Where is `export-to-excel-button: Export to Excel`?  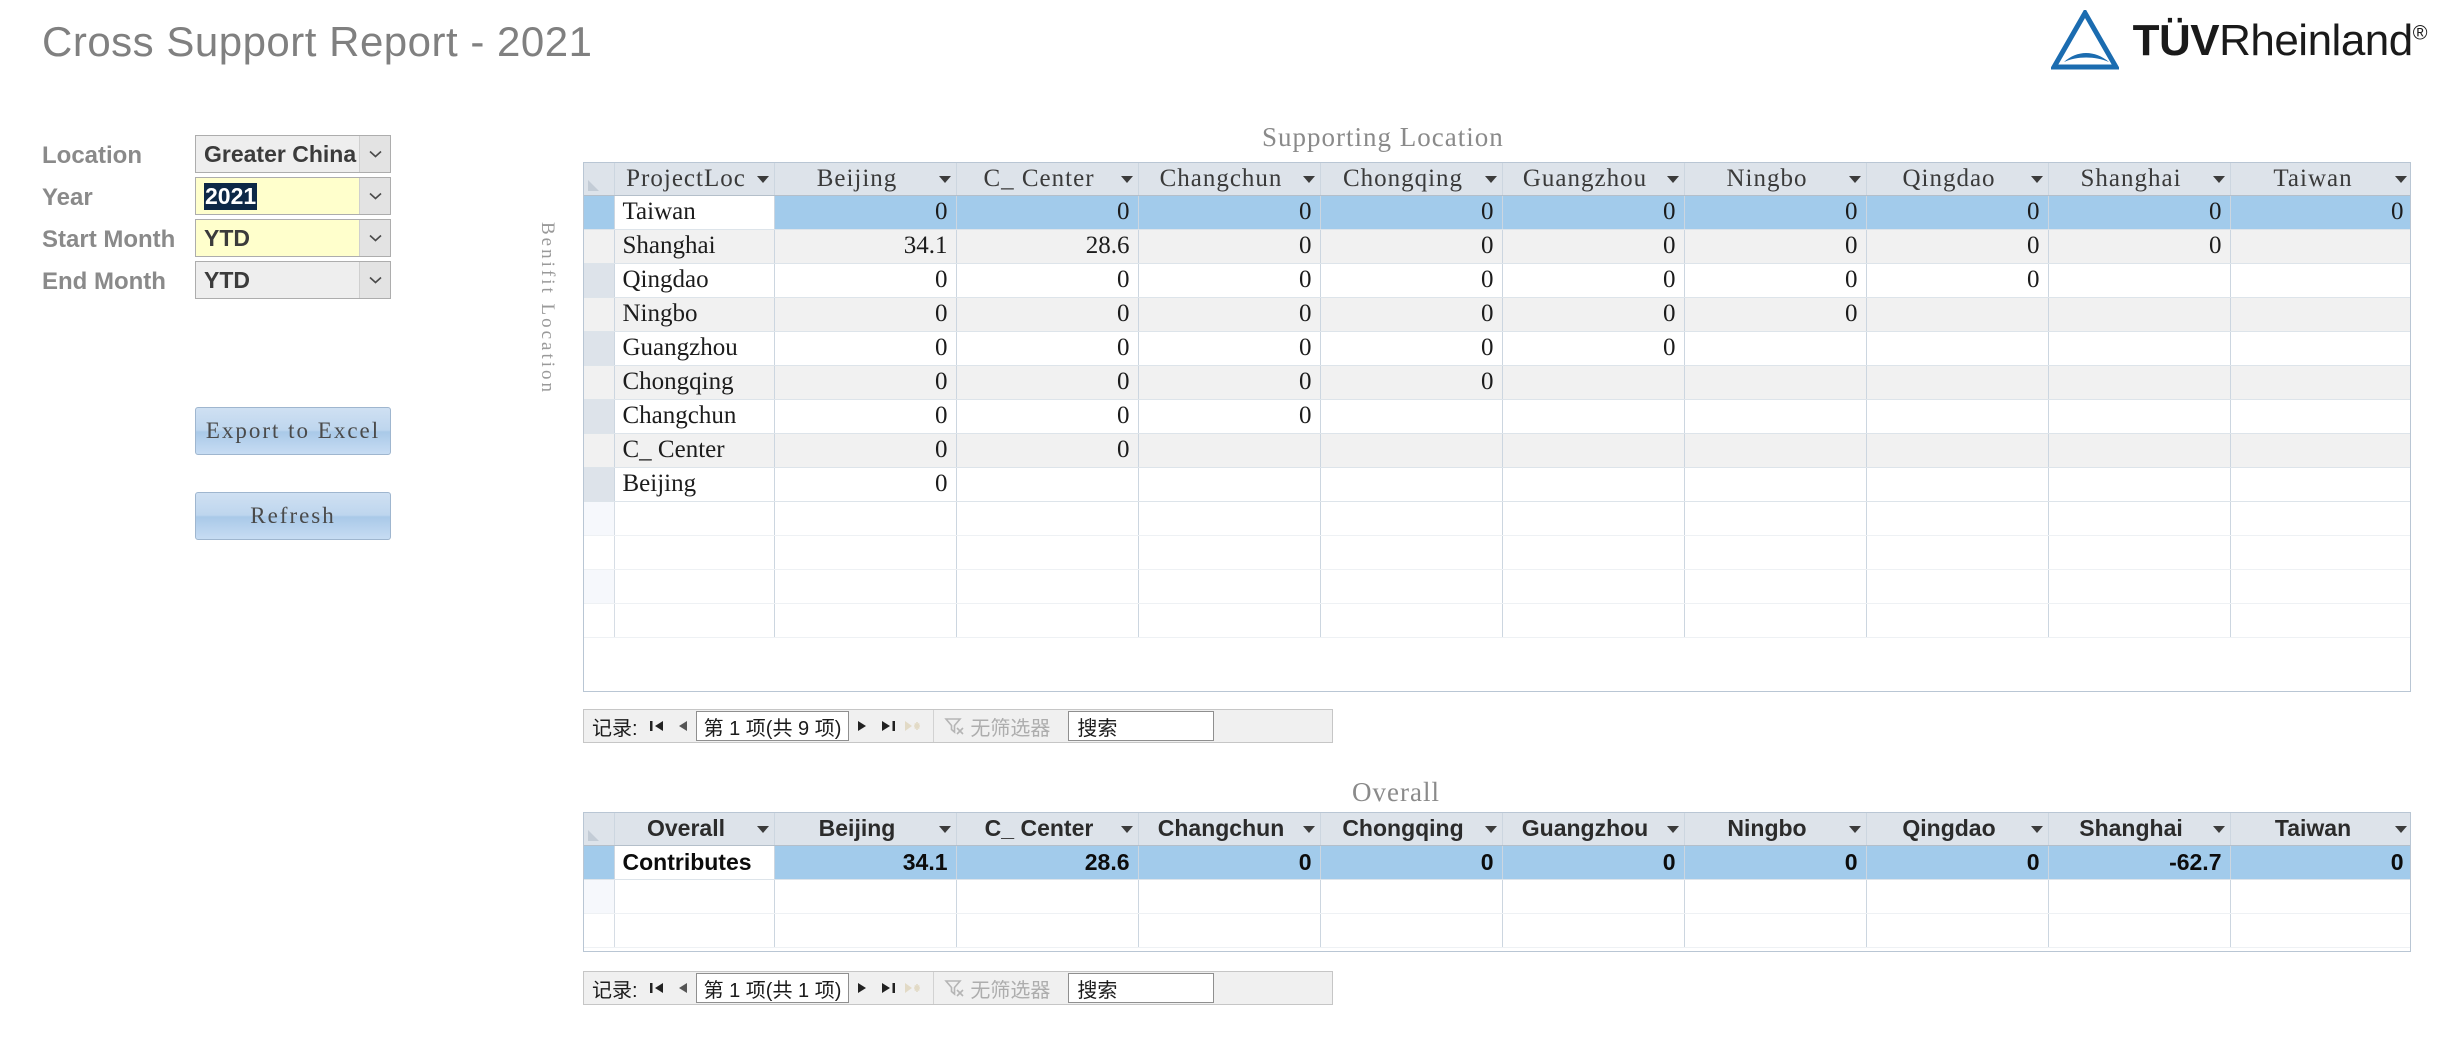
export-to-excel-button: Export to Excel is located at coordinates (293, 431).